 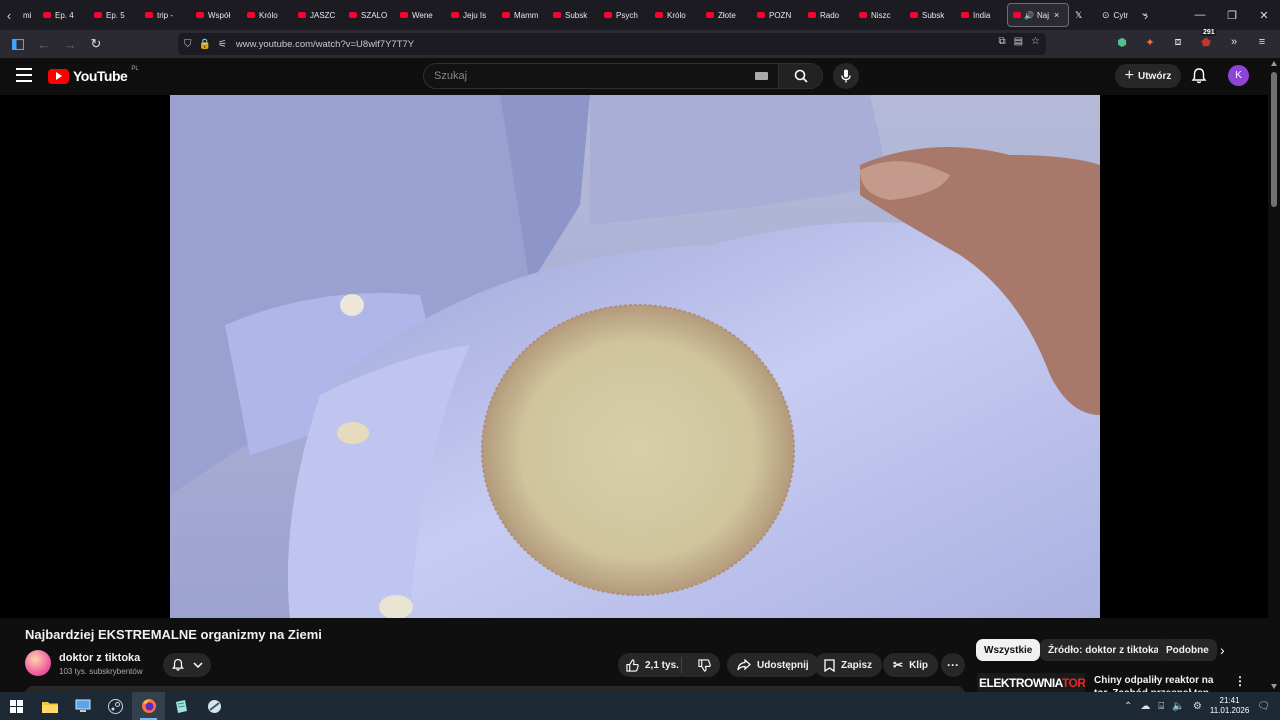 I want to click on forward-icon: →, so click(x=70, y=44).